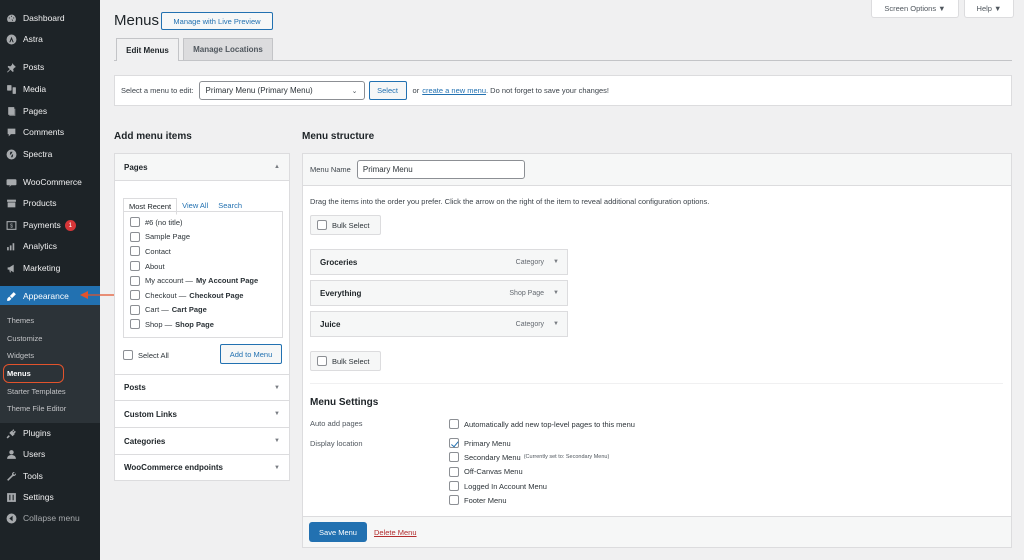  What do you see at coordinates (24, 338) in the screenshot?
I see `submenu-item-customize: Customize` at bounding box center [24, 338].